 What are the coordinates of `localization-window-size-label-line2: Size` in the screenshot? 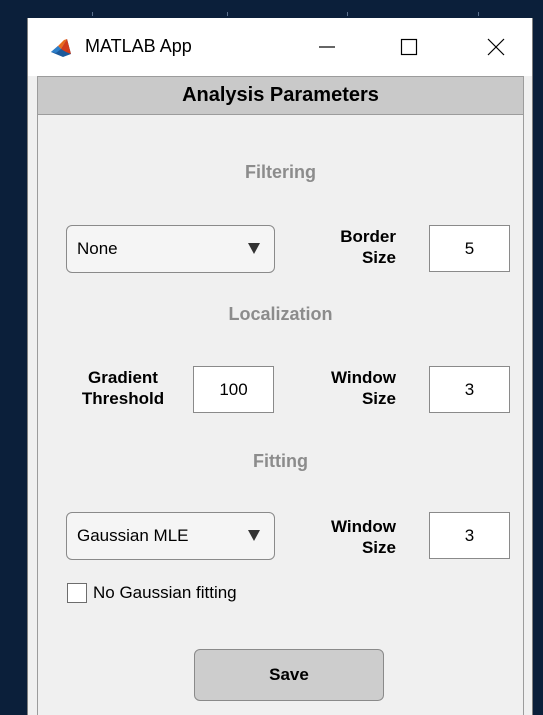 It's located at (378, 398).